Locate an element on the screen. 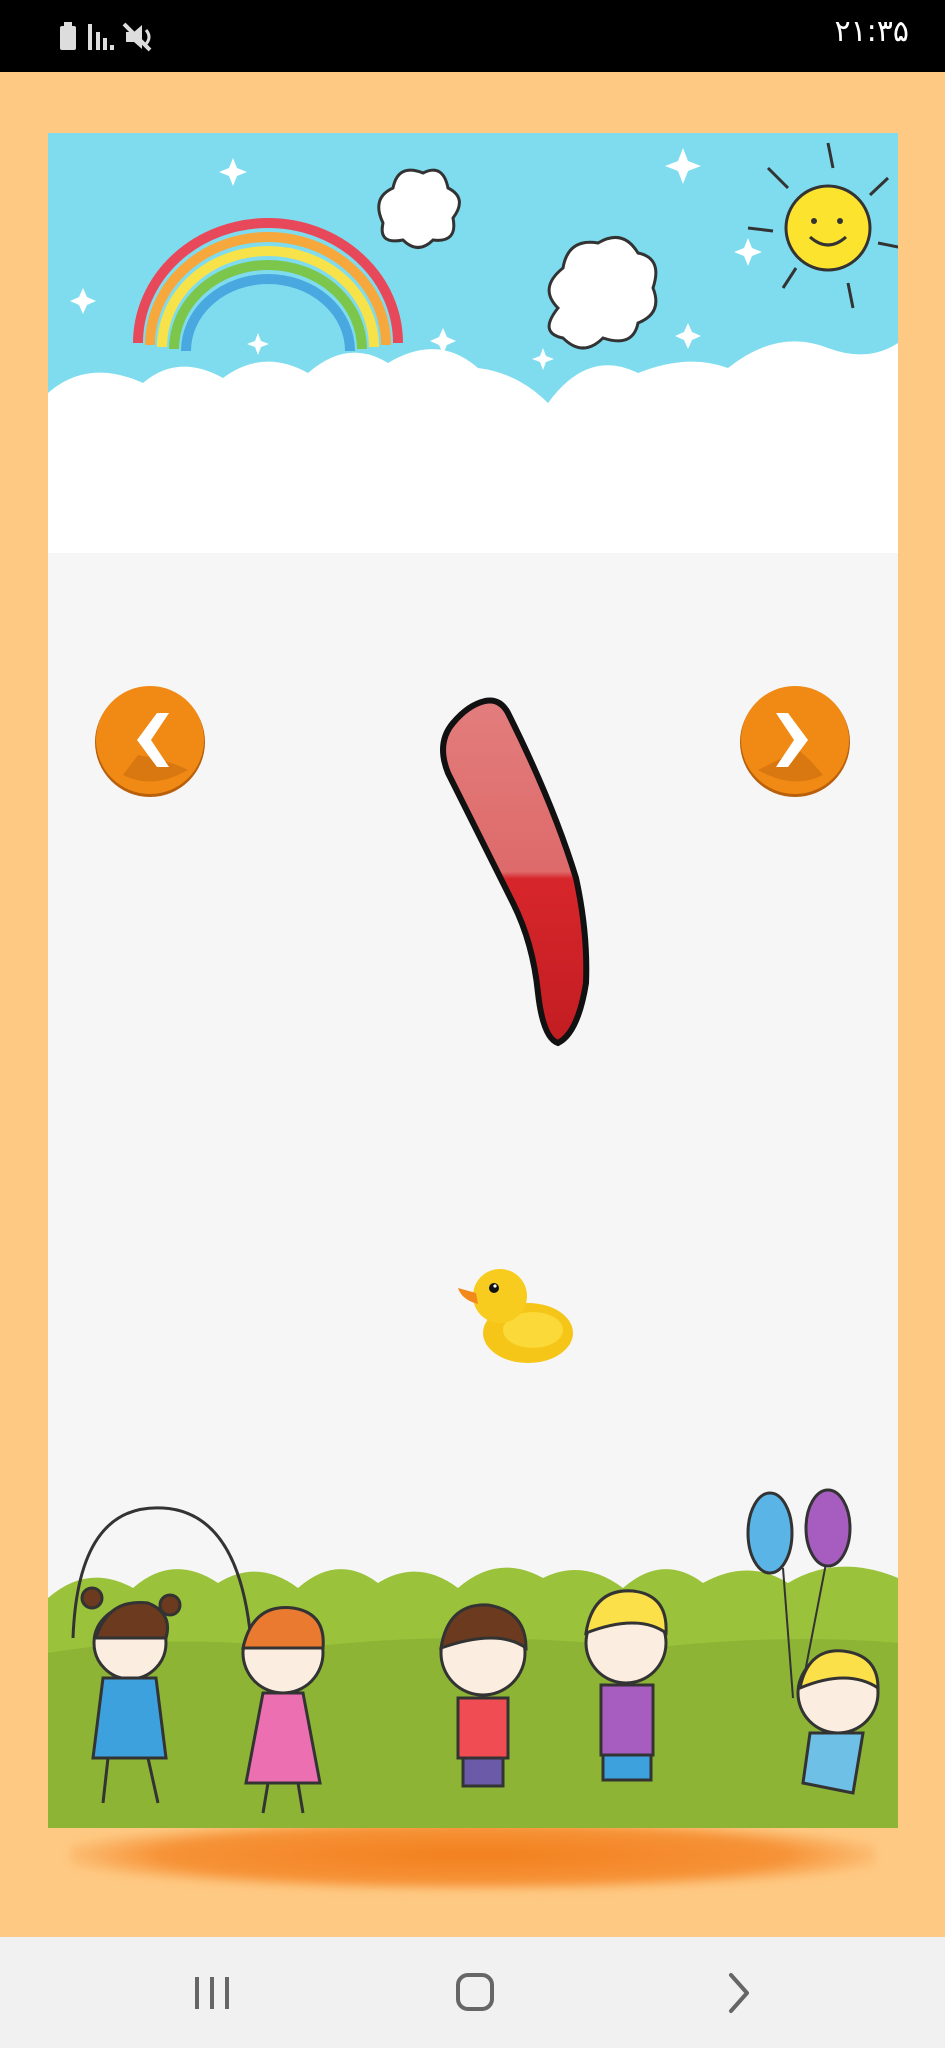  recents-icon is located at coordinates (212, 1993).